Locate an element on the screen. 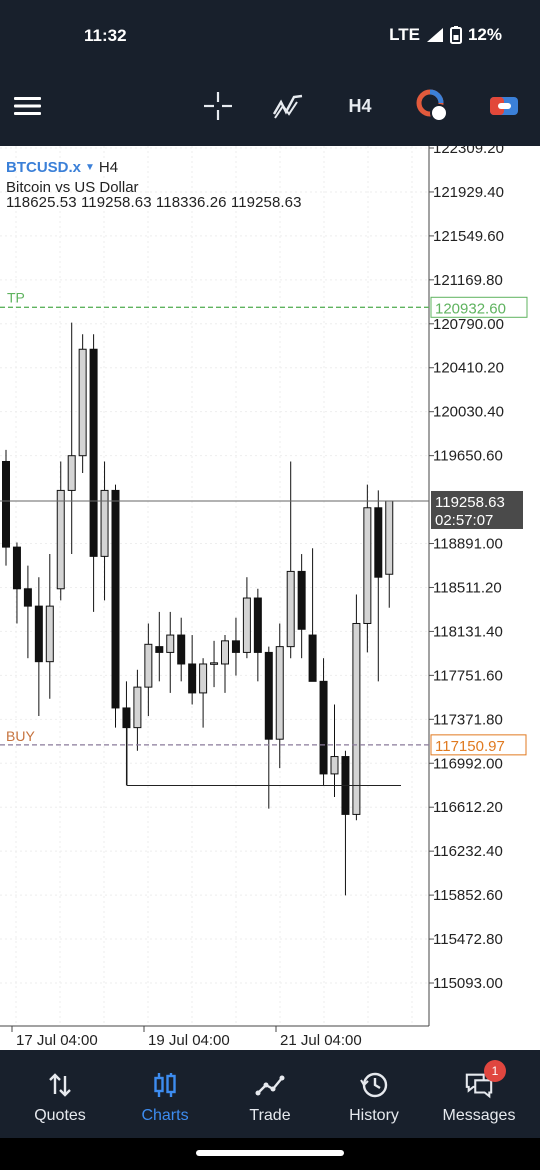  trading-toggle-button is located at coordinates (504, 106).